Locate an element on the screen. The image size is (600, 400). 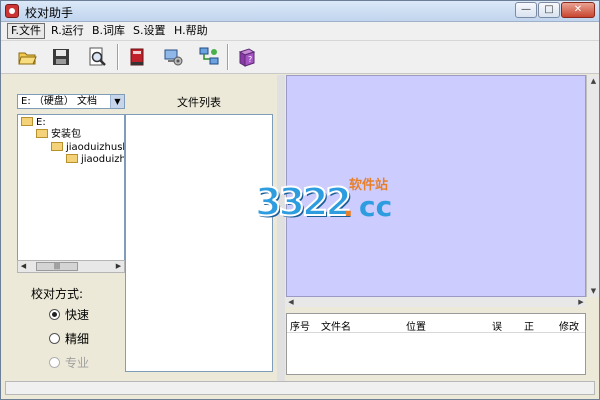
scroll-thumb: ||| is located at coordinates (57, 266).